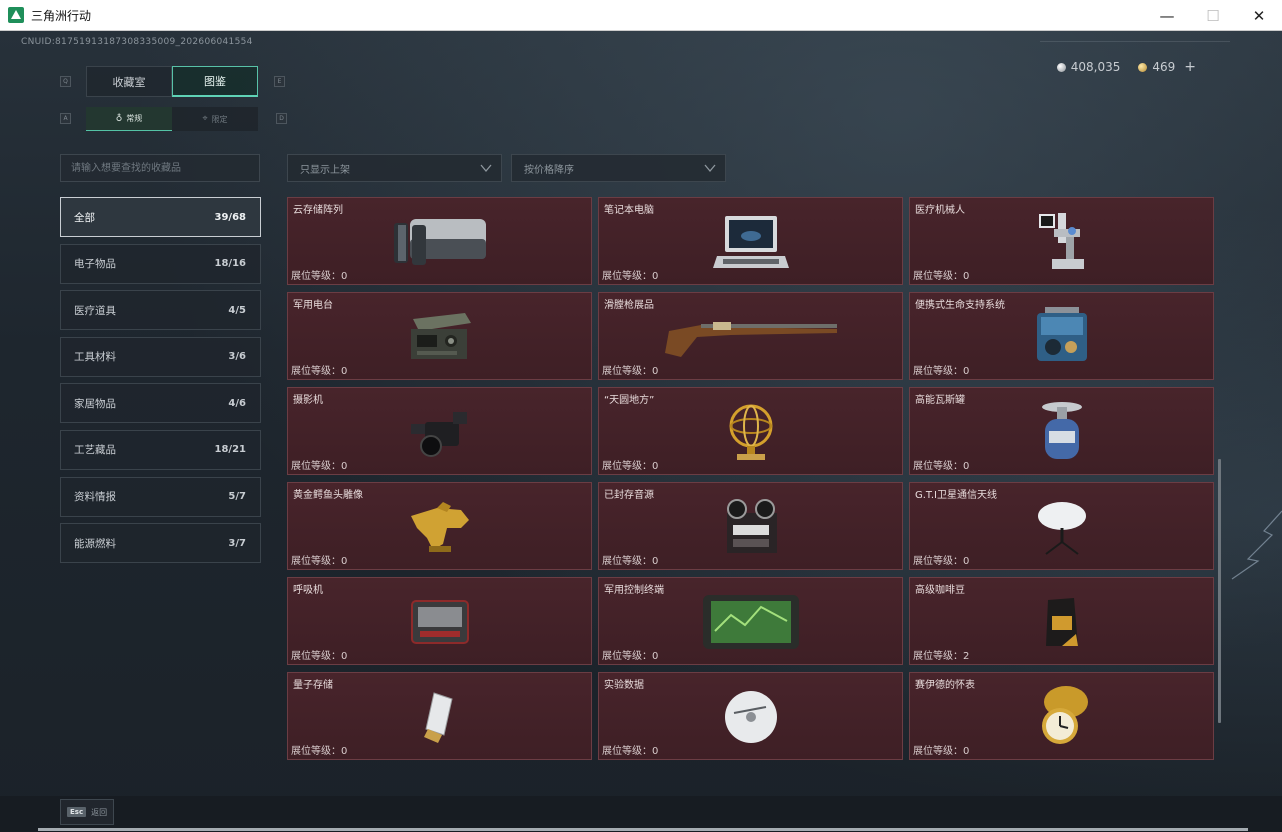  Describe the element at coordinates (1256, 545) in the screenshot. I see `background-lightning-decoration` at that location.